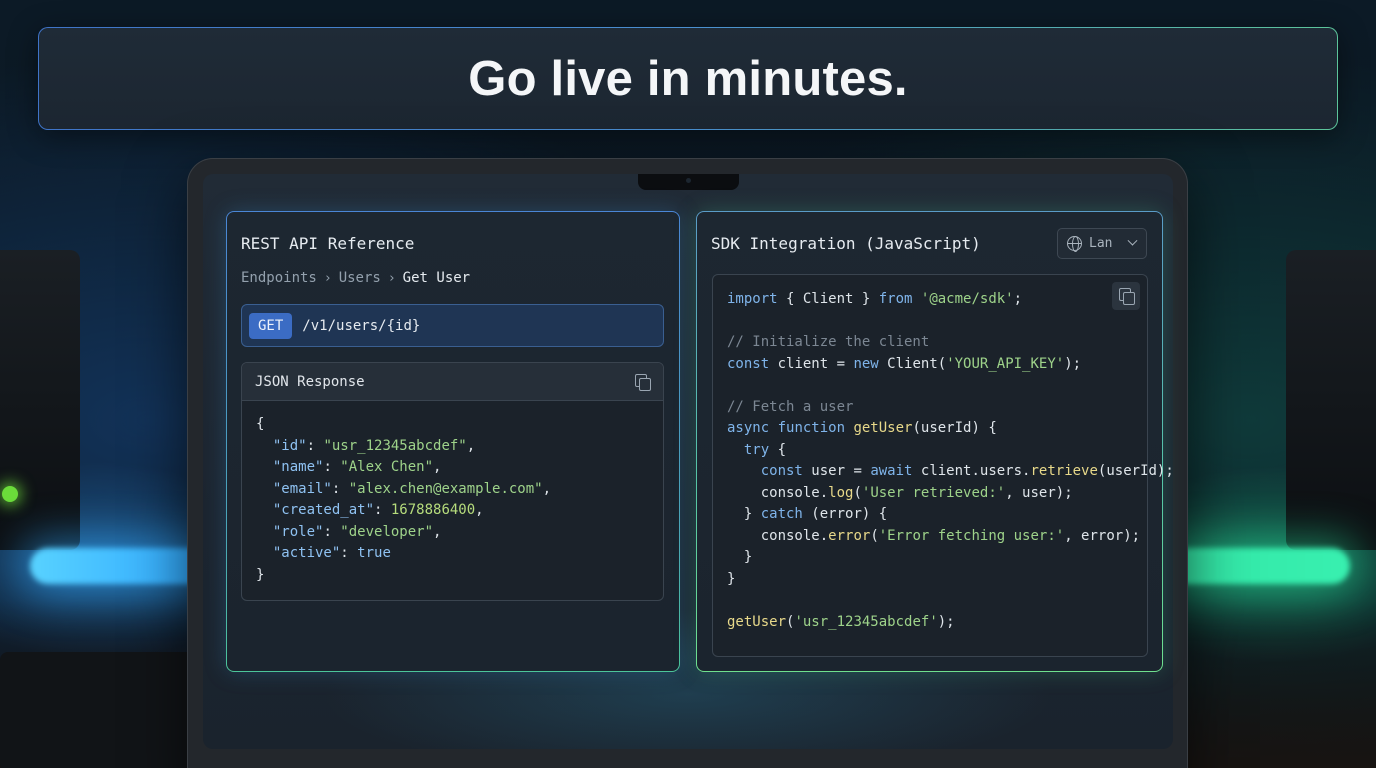 The height and width of the screenshot is (768, 1376). I want to click on breadcrumb: Endpoints › Users › Get User, so click(355, 278).